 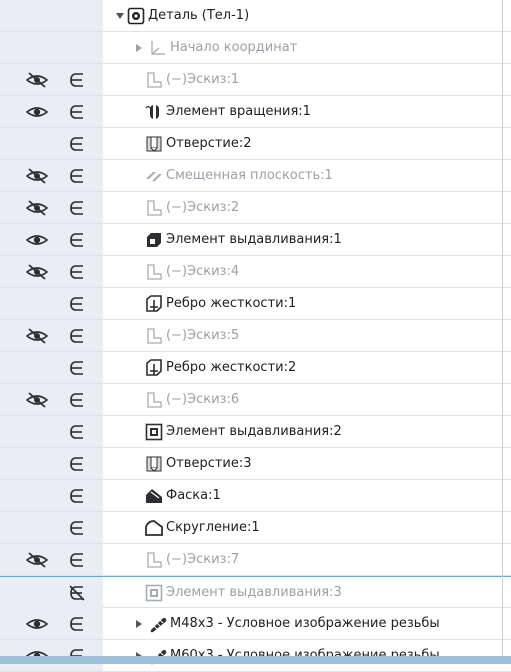 I want to click on tree-row: M48x3 - Условное изображение резьбы, so click(x=255, y=624).